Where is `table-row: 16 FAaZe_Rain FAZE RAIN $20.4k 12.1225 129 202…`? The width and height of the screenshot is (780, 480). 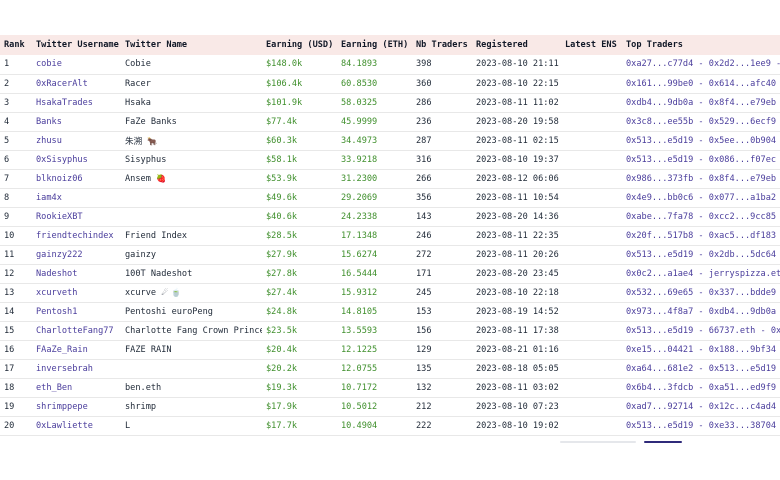 table-row: 16 FAaZe_Rain FAZE RAIN $20.4k 12.1225 129 202… is located at coordinates (390, 349).